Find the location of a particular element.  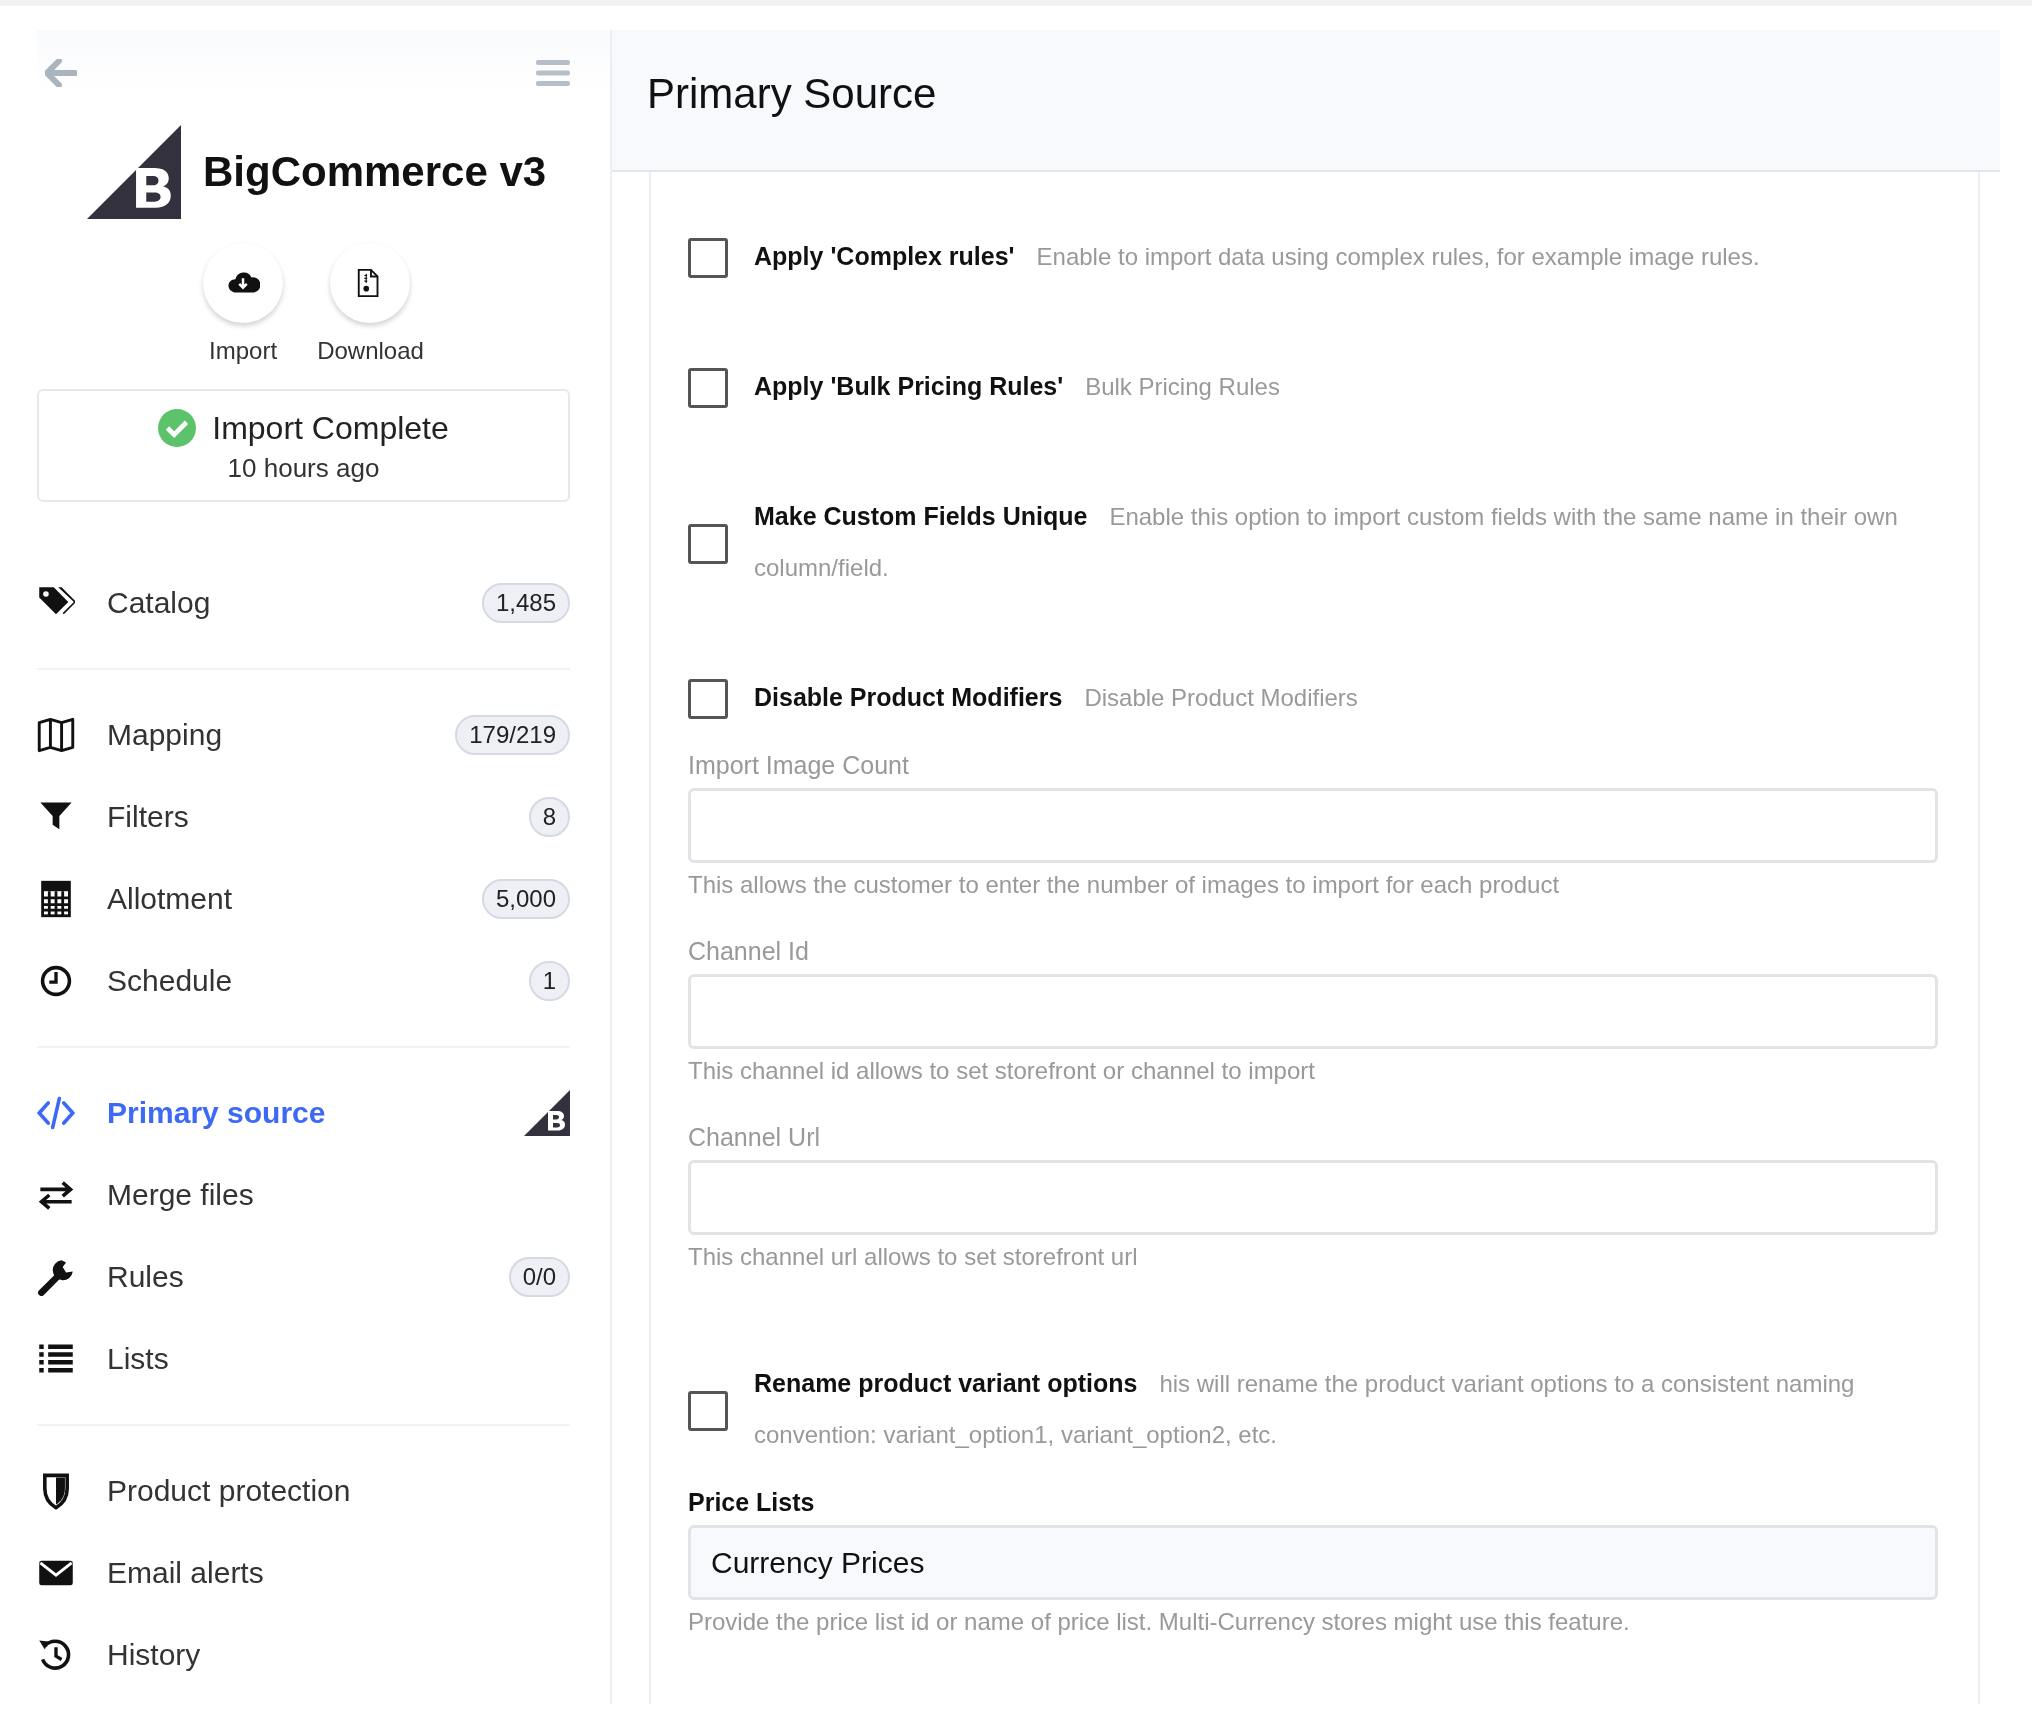

field-help: This allows the customer to enter the number of images to import for each product is located at coordinates (1124, 885).